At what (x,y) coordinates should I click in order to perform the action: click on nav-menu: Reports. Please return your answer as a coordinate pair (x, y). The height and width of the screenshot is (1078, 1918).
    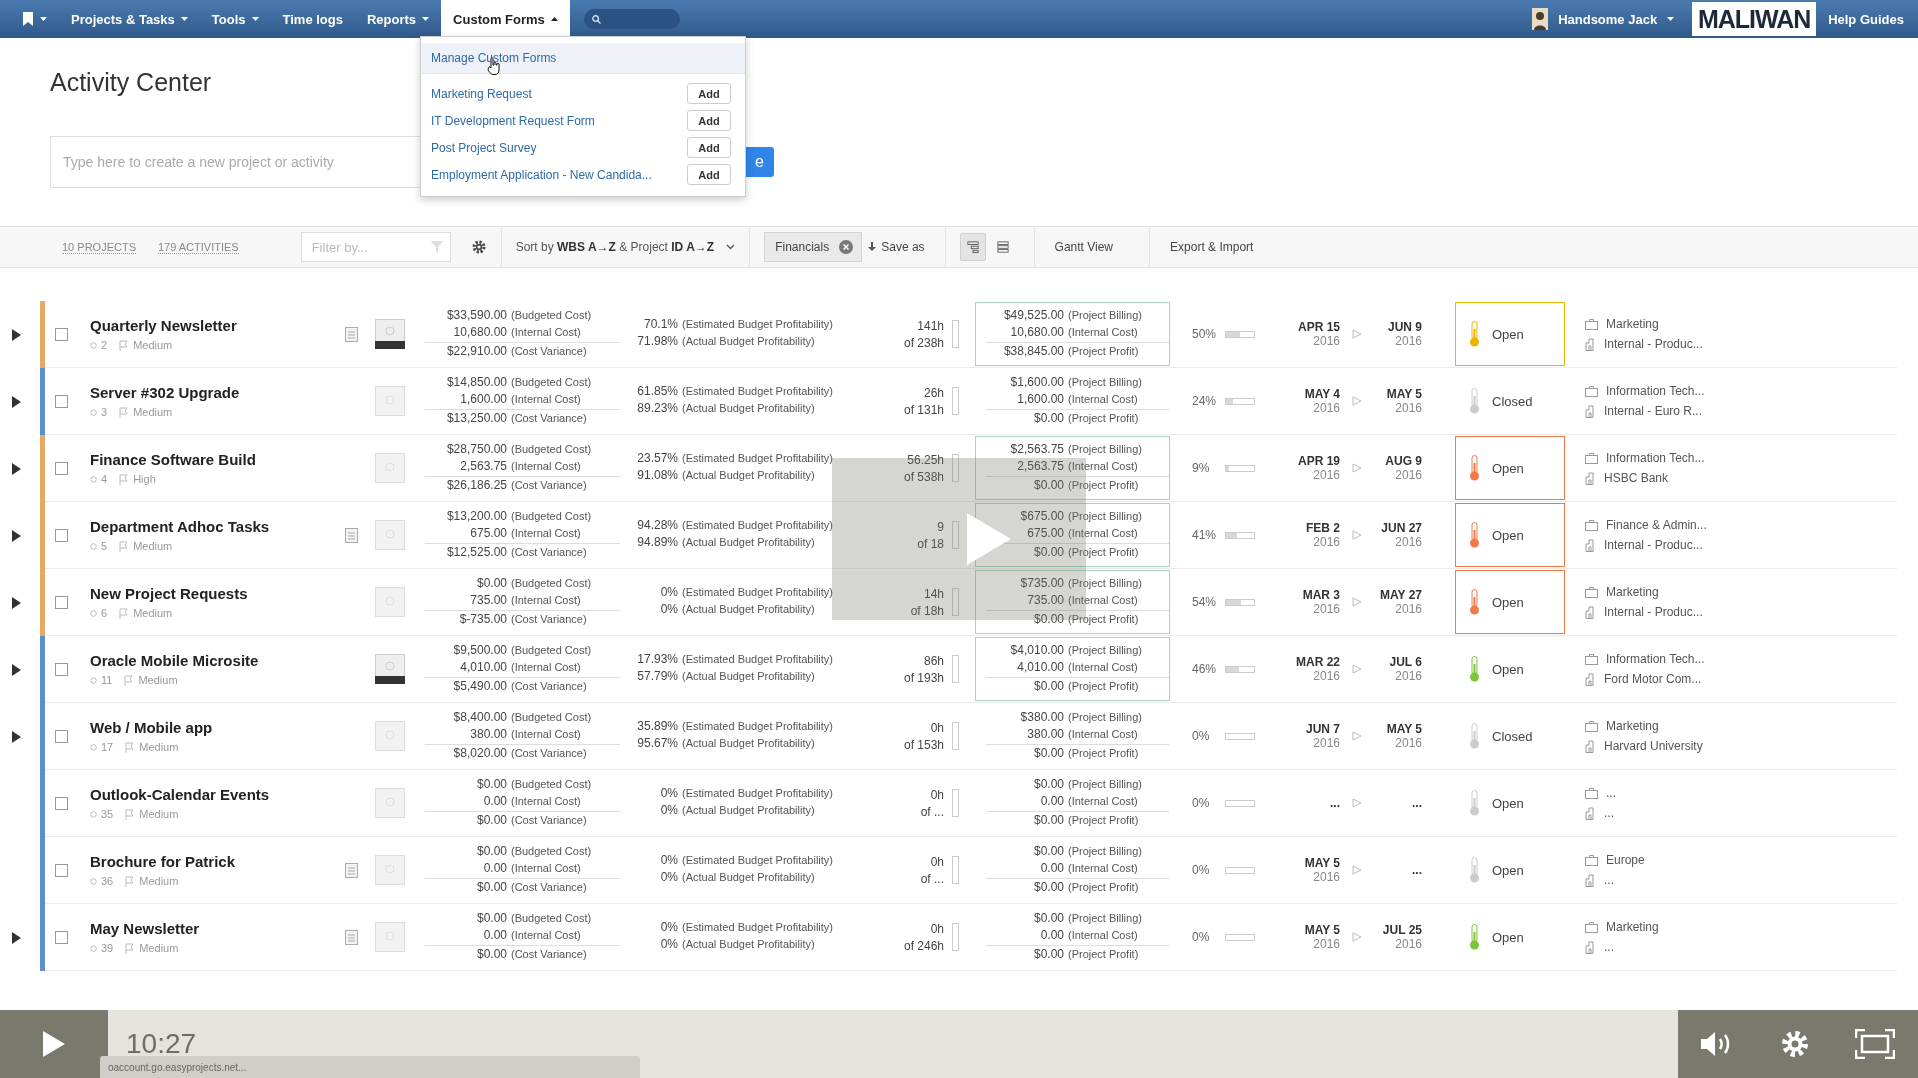
    Looking at the image, I should click on (398, 19).